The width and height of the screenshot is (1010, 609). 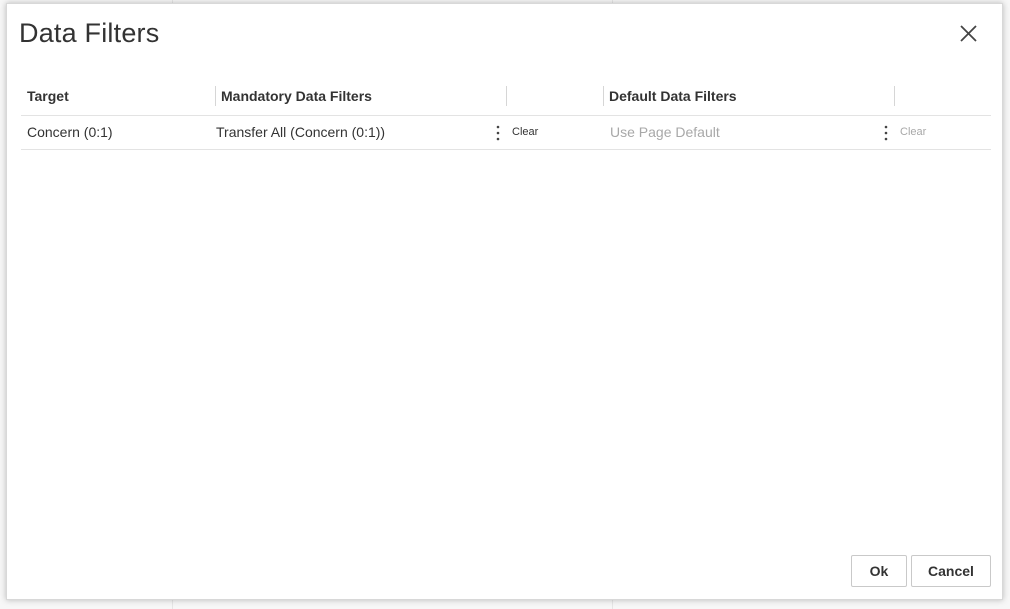 What do you see at coordinates (951, 571) in the screenshot?
I see `cancel-button: Cancel` at bounding box center [951, 571].